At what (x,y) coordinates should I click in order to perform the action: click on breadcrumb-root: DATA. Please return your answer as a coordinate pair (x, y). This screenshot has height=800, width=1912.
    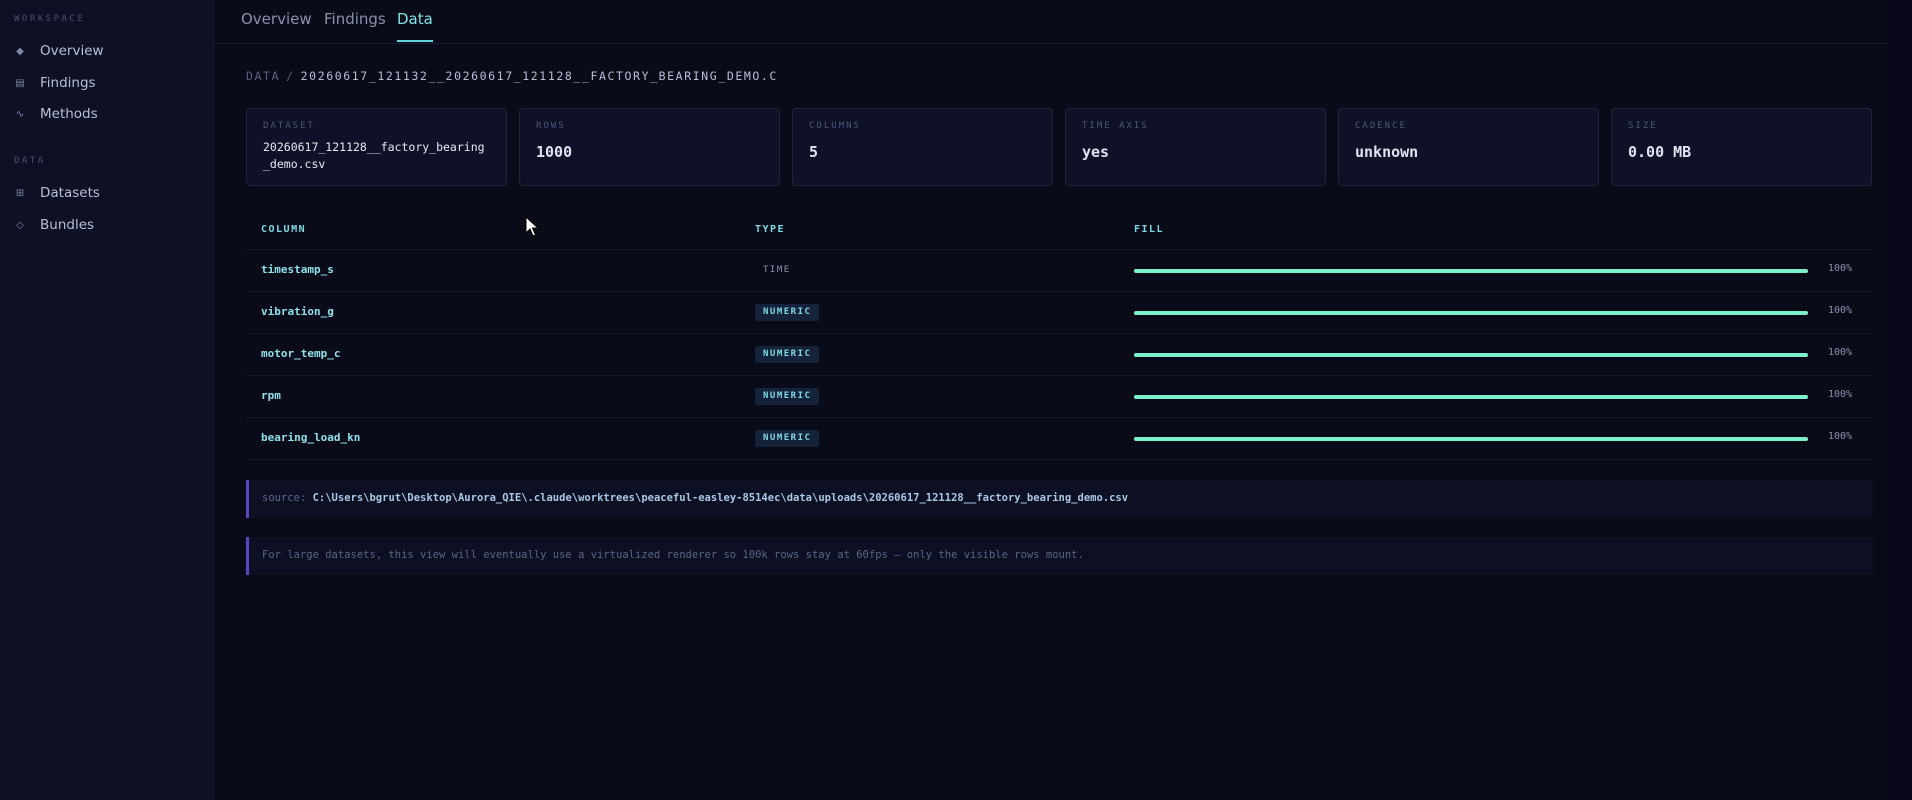
    Looking at the image, I should click on (263, 76).